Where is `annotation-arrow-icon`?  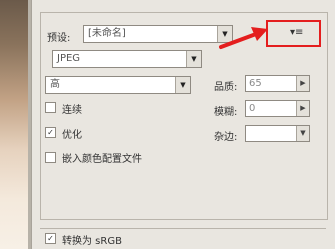 annotation-arrow-icon is located at coordinates (243, 38).